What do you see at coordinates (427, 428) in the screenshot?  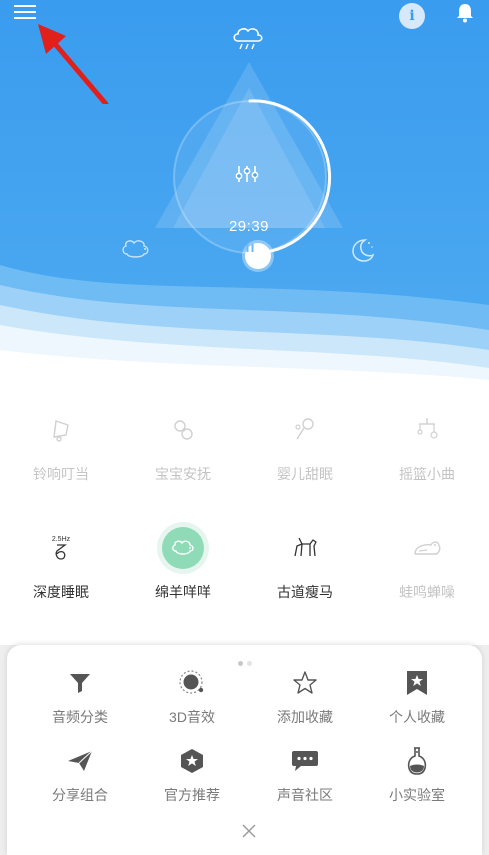 I see `crib-mobile-icon` at bounding box center [427, 428].